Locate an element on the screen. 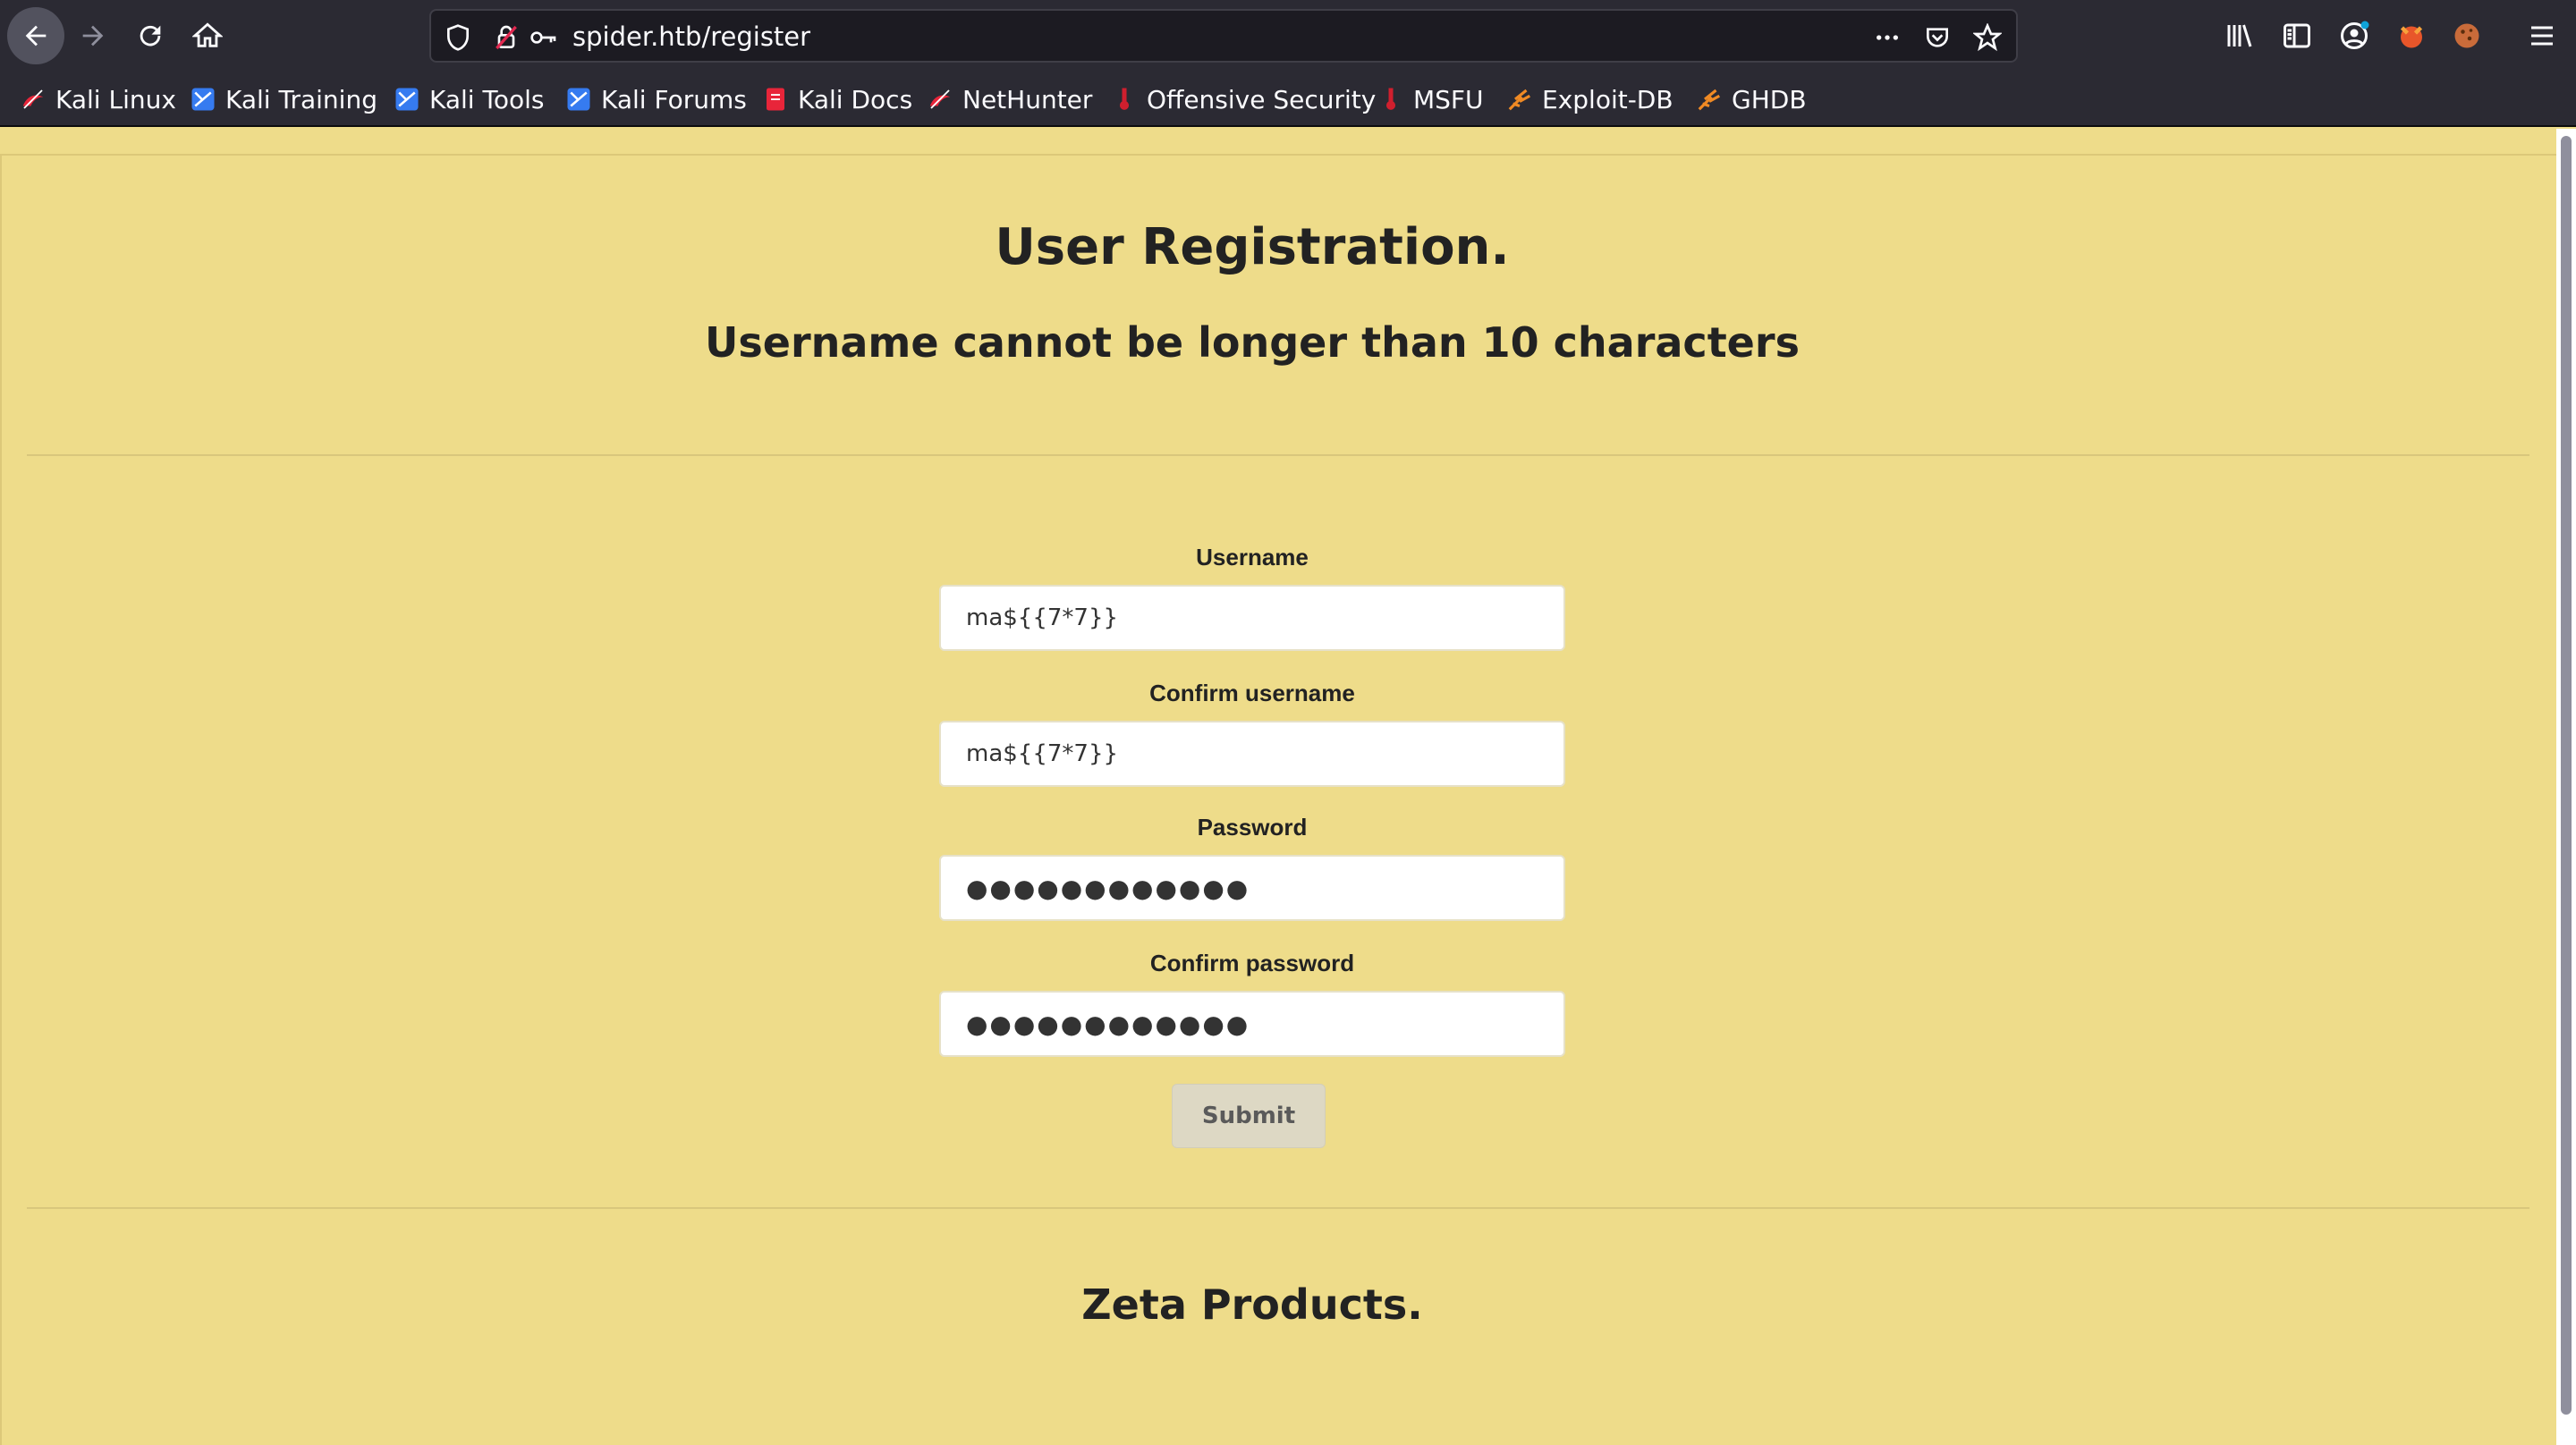  reload-button is located at coordinates (150, 35).